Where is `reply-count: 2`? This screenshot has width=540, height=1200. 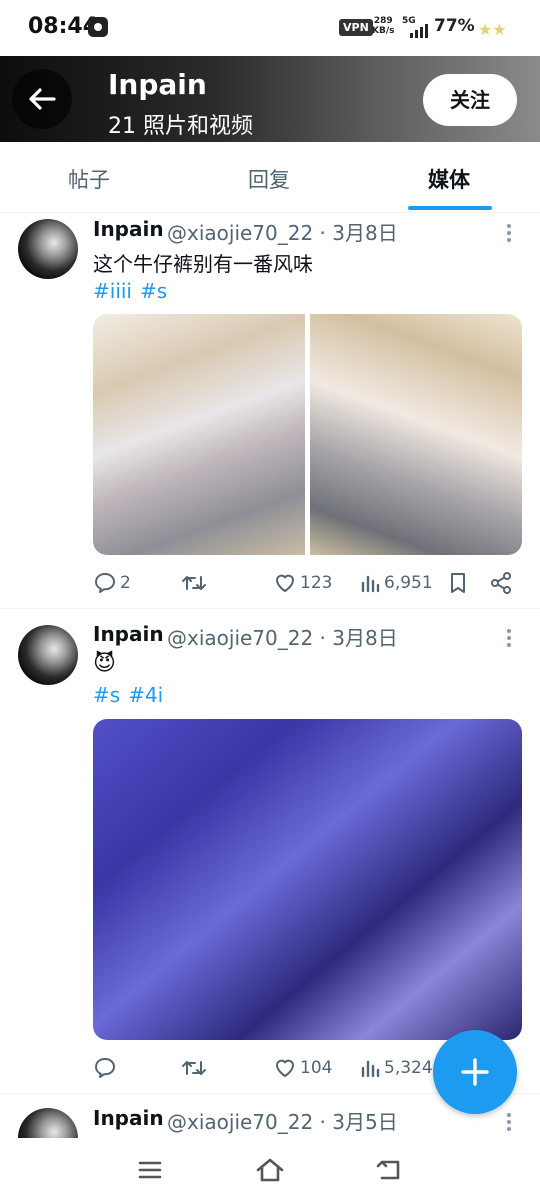 reply-count: 2 is located at coordinates (125, 583).